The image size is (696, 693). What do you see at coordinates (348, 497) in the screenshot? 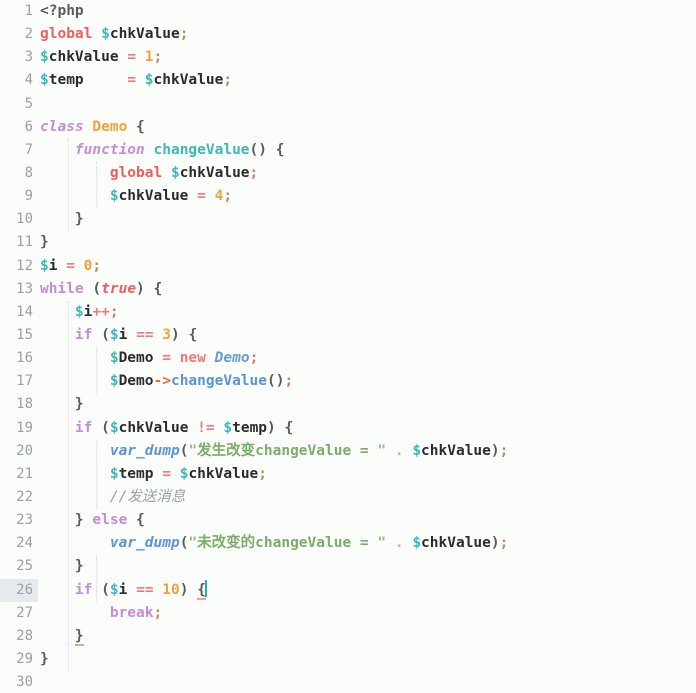
I see `code-line: 22 //发送消息` at bounding box center [348, 497].